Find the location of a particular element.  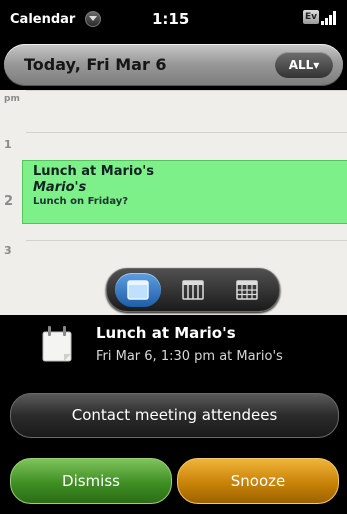

event-note: Lunch on Friday? is located at coordinates (81, 201).